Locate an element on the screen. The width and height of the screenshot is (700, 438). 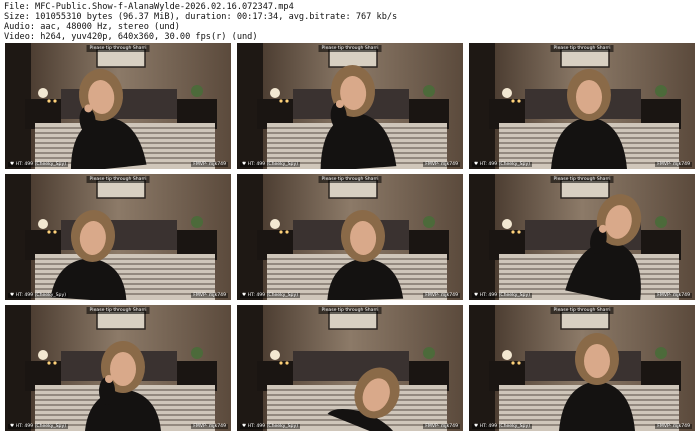
person-hand is located at coordinates (109, 379).